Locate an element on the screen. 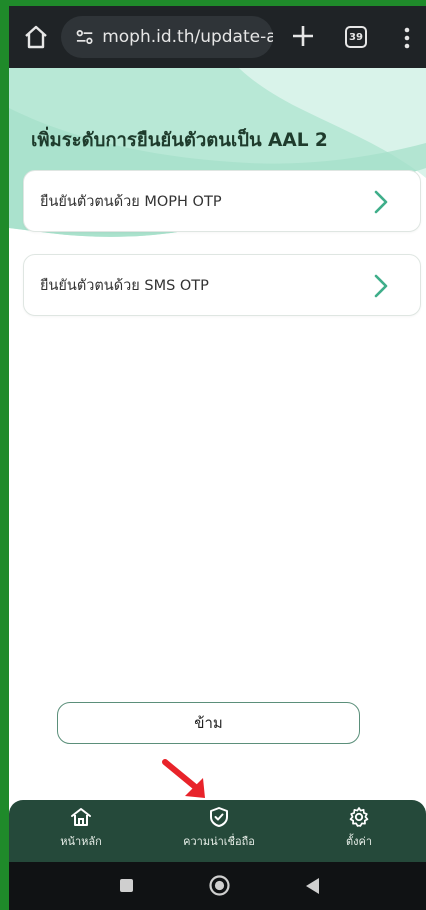  nav-label: ความน่าเชื่อถือ is located at coordinates (219, 841).